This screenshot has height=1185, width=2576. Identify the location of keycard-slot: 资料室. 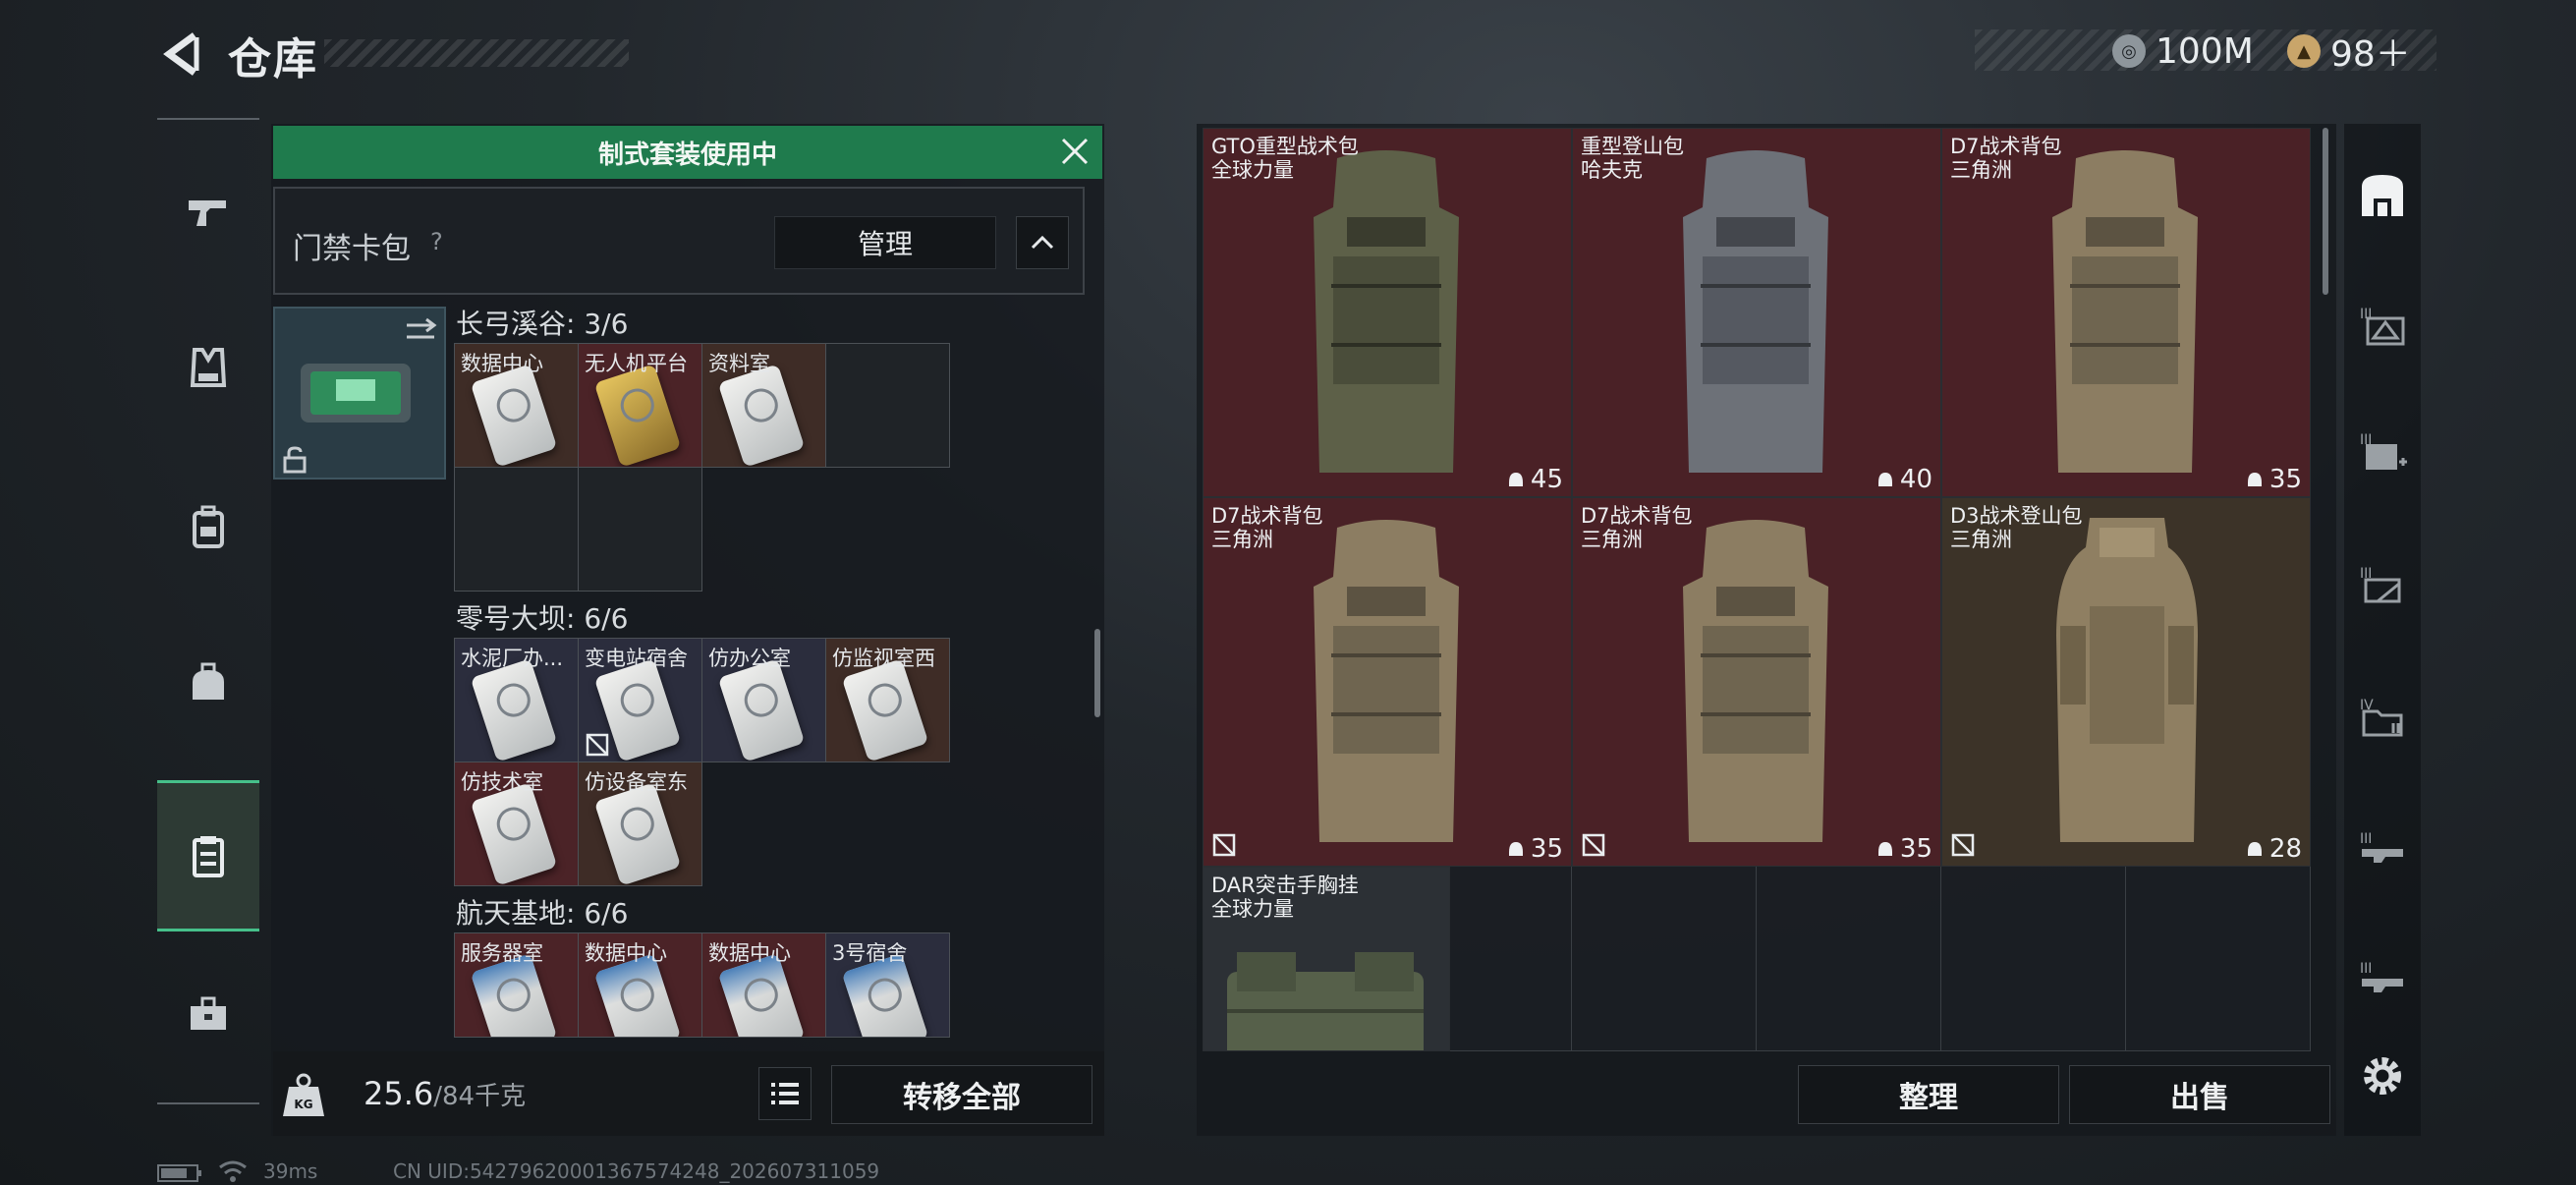
(764, 406).